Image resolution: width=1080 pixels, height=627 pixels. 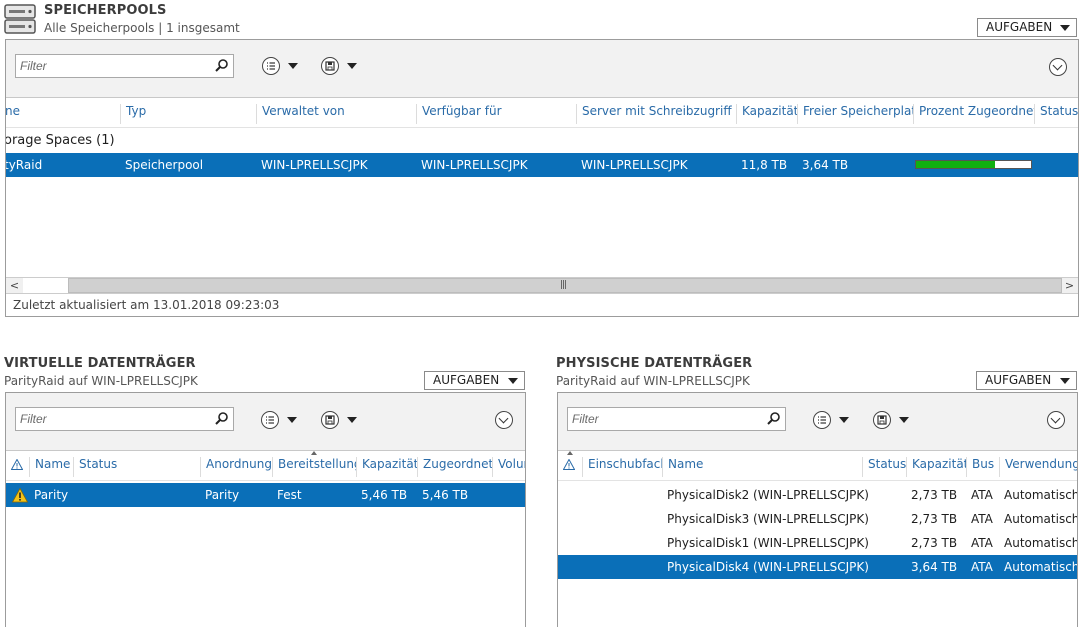 What do you see at coordinates (236, 467) in the screenshot?
I see `col-layout: Anordnung` at bounding box center [236, 467].